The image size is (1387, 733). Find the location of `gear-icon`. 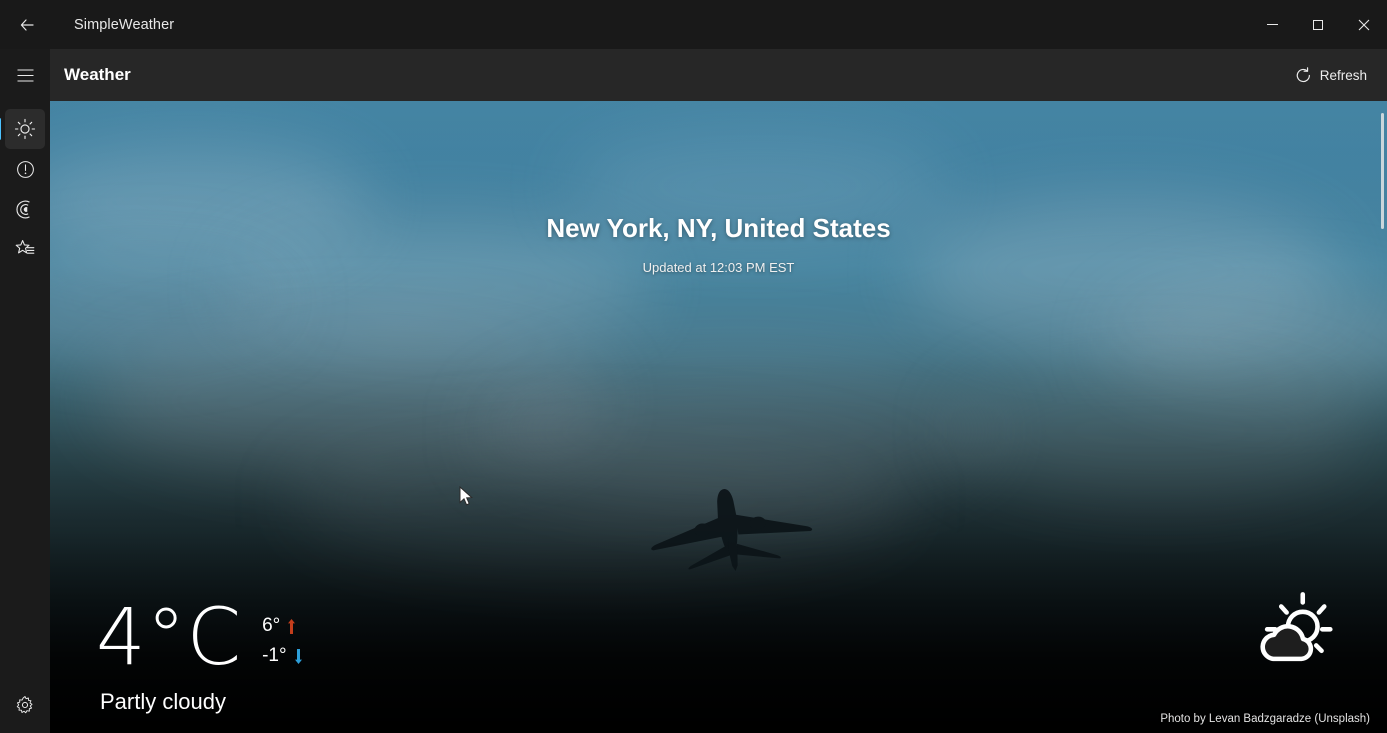

gear-icon is located at coordinates (24, 705).